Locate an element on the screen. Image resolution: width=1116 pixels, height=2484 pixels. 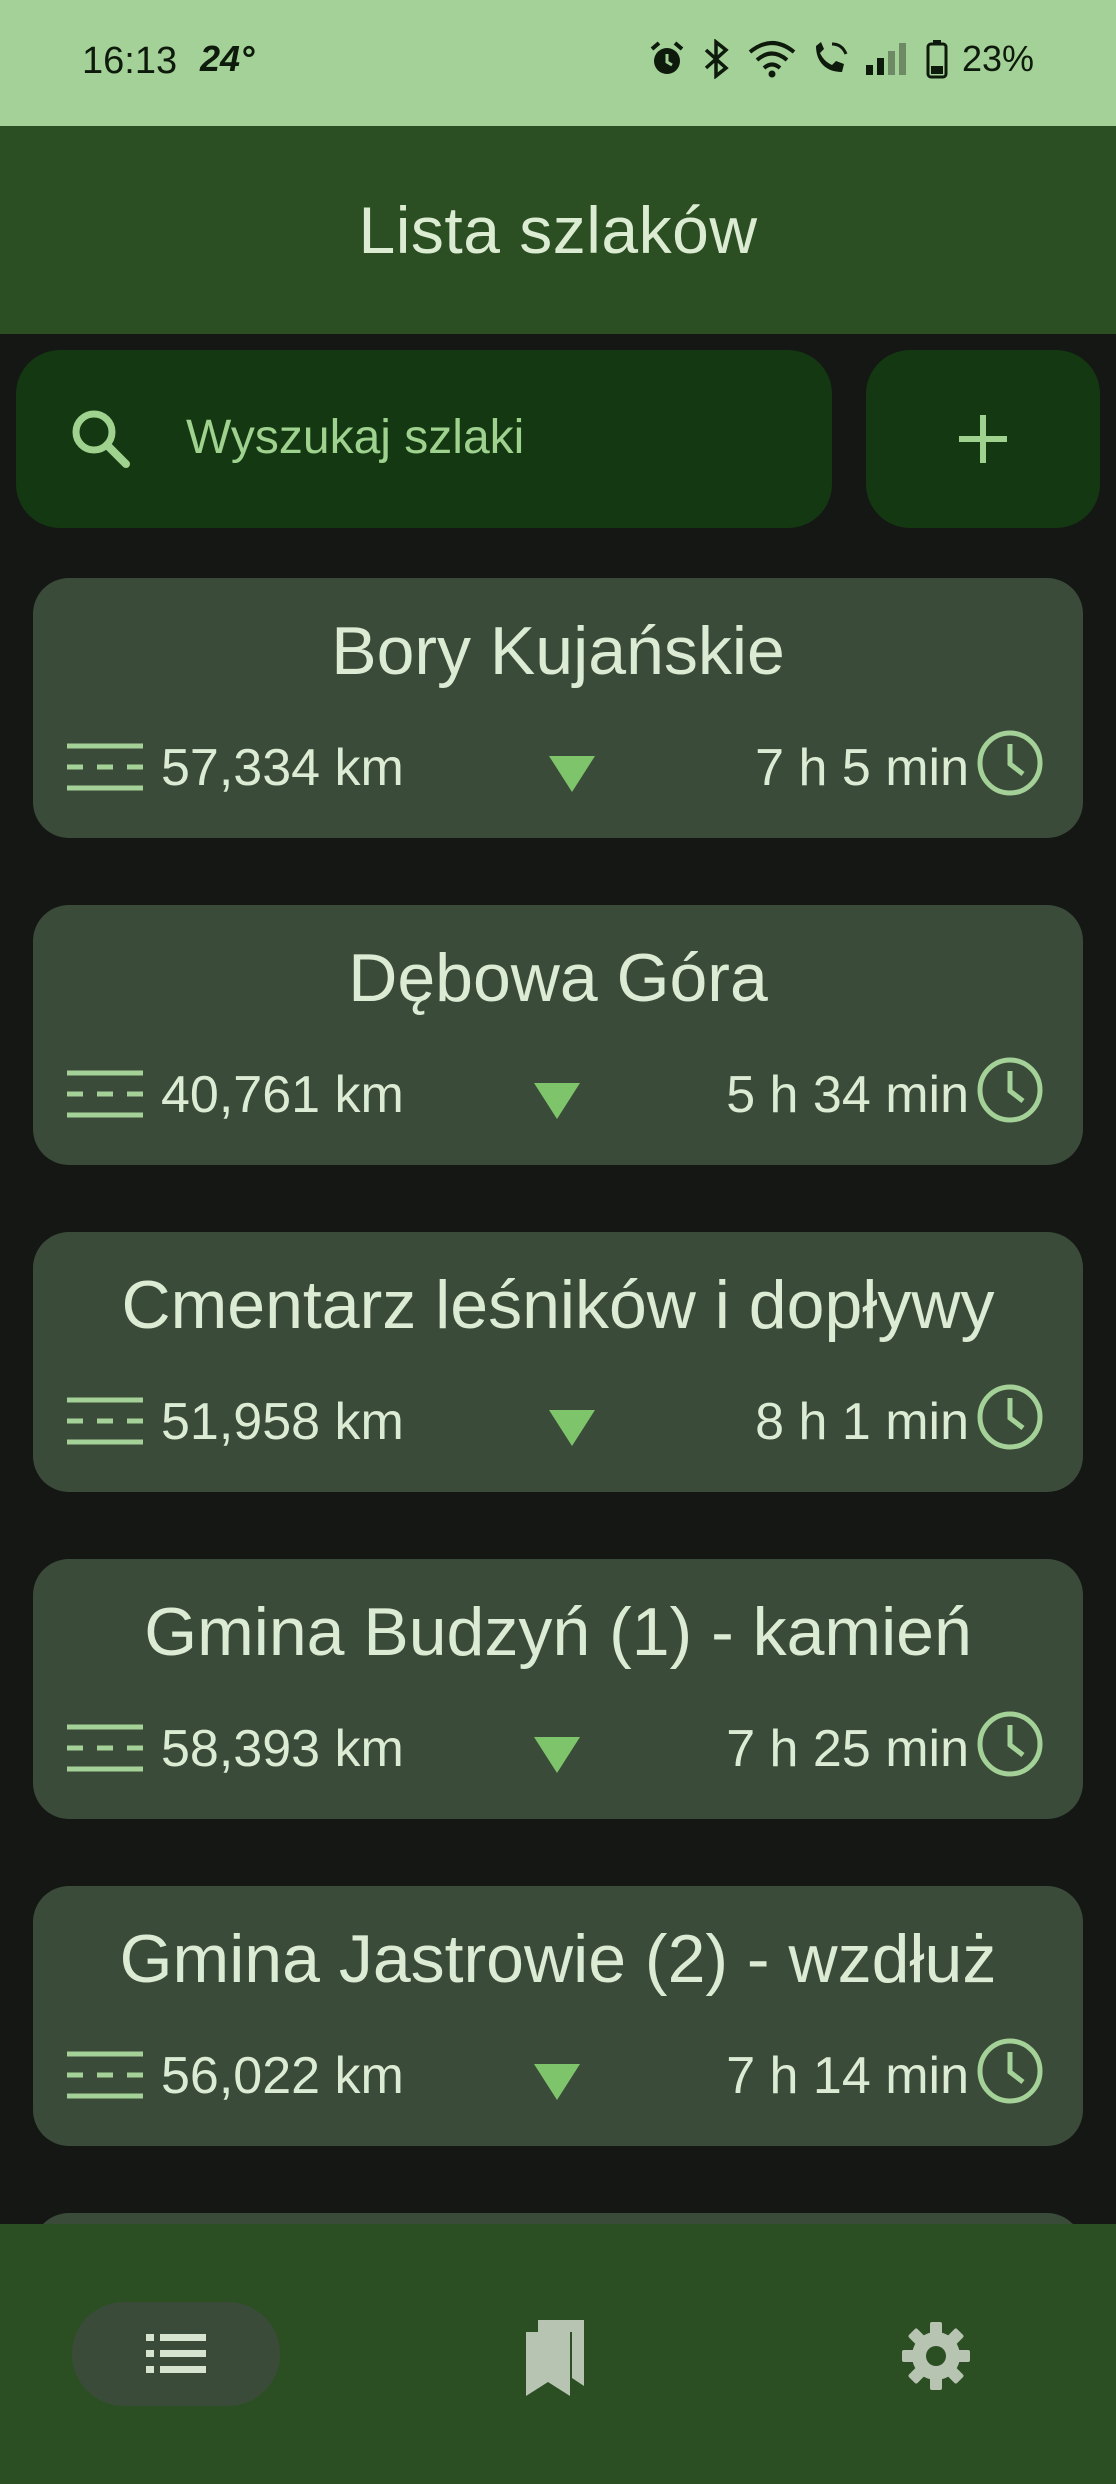
status-icons: 23% is located at coordinates (841, 59).